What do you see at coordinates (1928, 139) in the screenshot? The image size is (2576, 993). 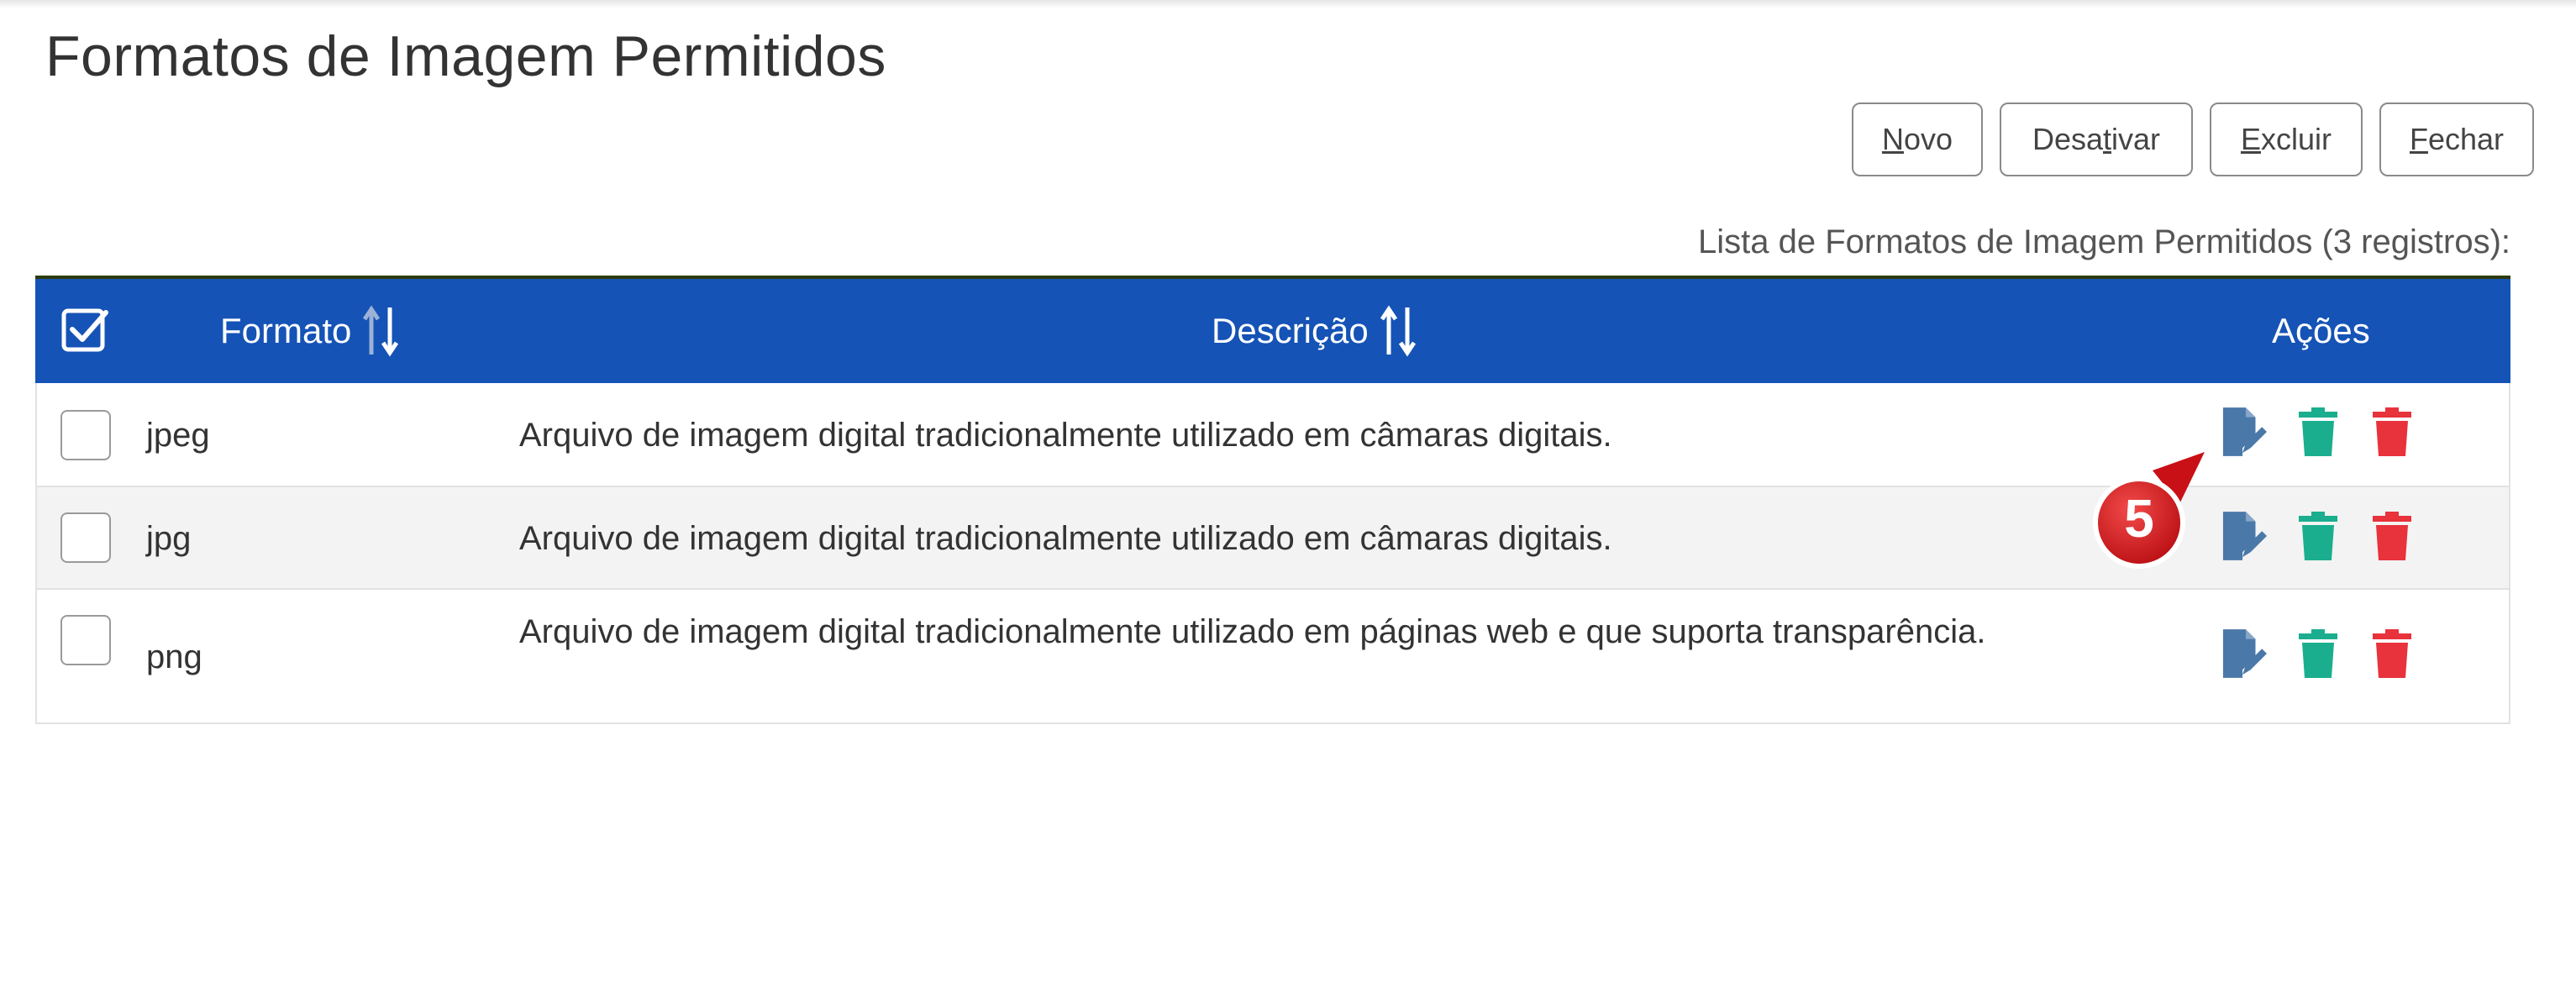 I see `novo-label: ovo` at bounding box center [1928, 139].